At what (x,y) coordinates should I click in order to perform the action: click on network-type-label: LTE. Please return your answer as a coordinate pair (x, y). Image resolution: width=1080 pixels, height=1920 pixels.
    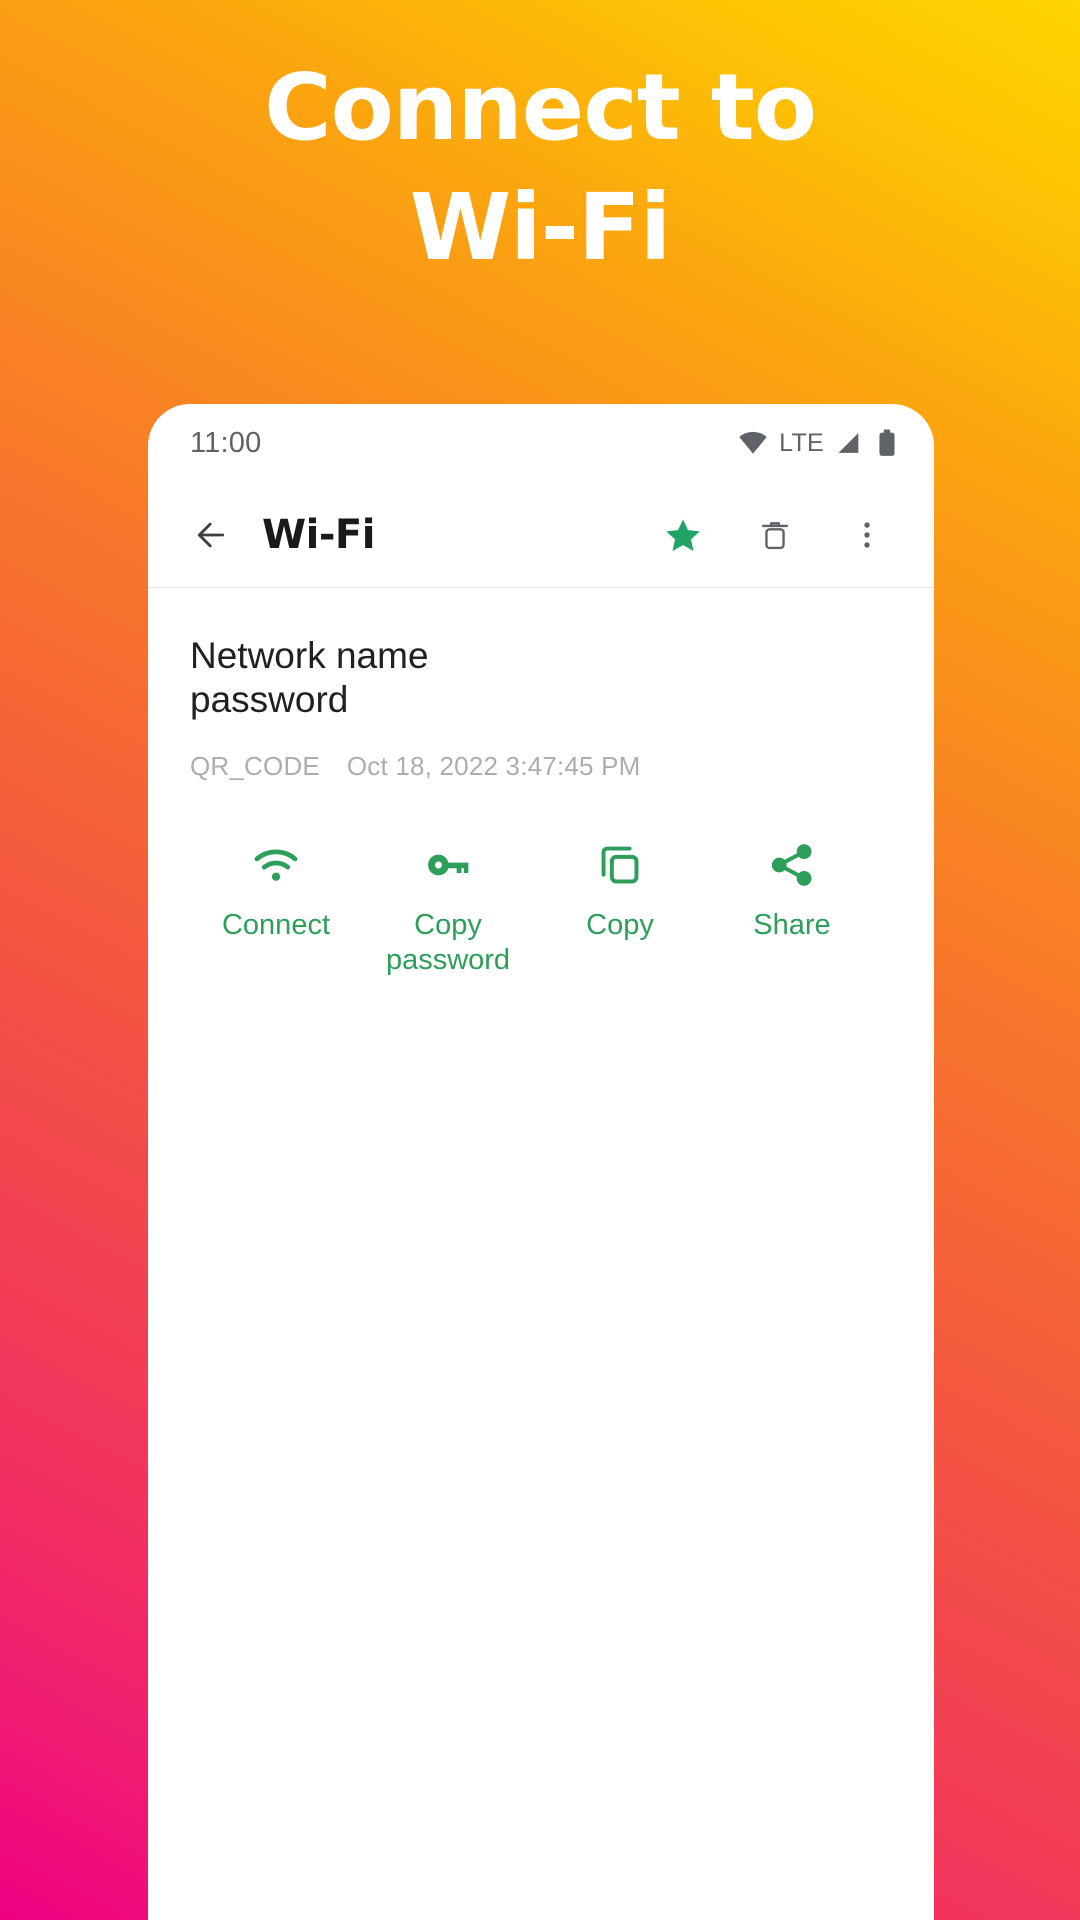
    Looking at the image, I should click on (801, 442).